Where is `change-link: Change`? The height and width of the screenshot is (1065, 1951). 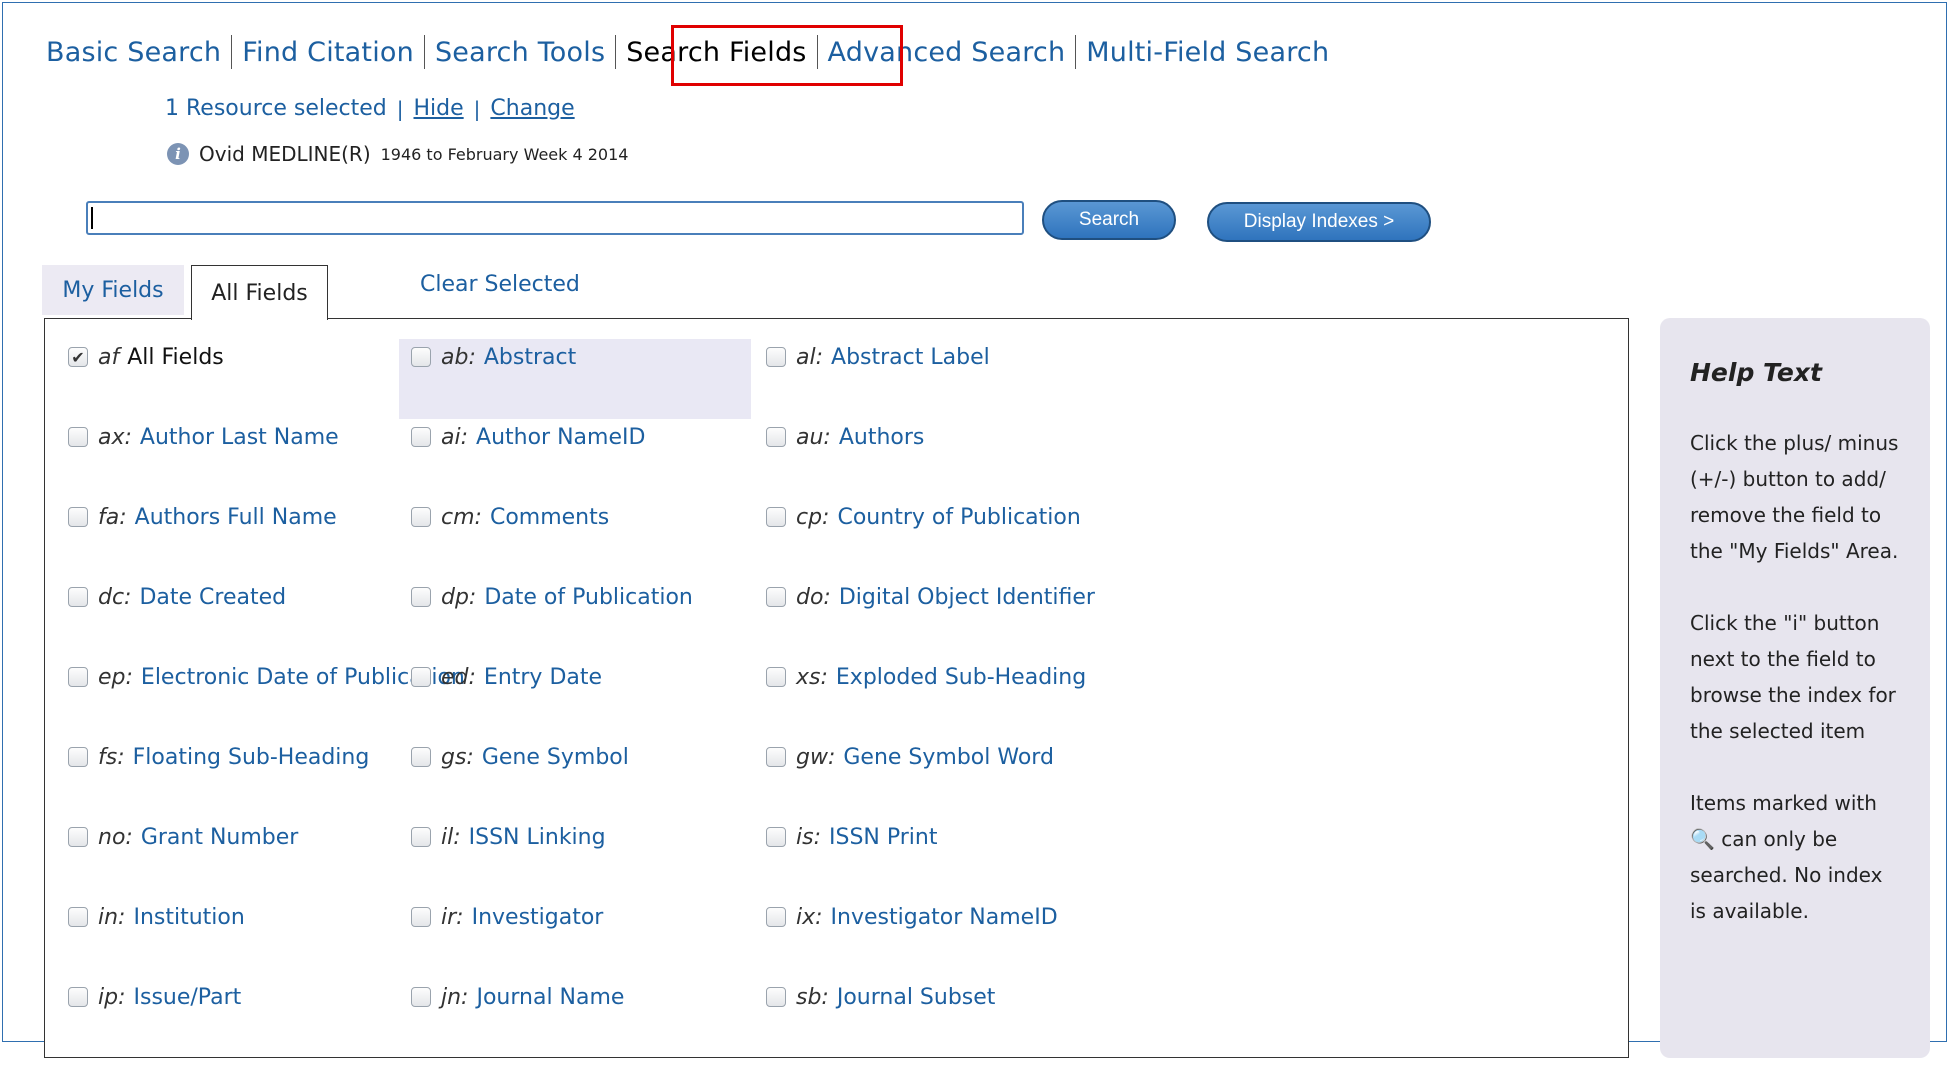
change-link: Change is located at coordinates (532, 108).